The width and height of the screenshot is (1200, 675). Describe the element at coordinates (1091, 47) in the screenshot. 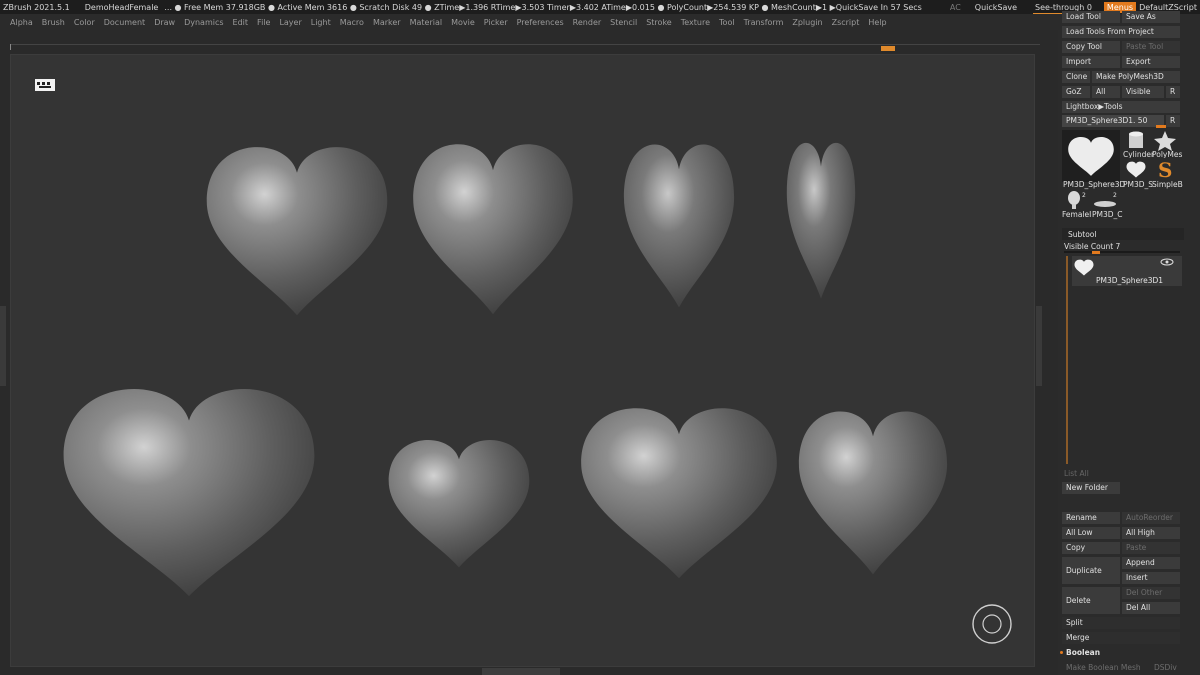

I see `copy-tool-button: Copy Tool` at that location.